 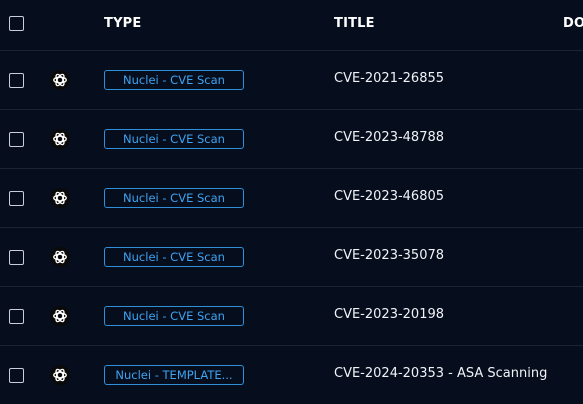 What do you see at coordinates (389, 78) in the screenshot?
I see `row-title: CVE-2021-26855` at bounding box center [389, 78].